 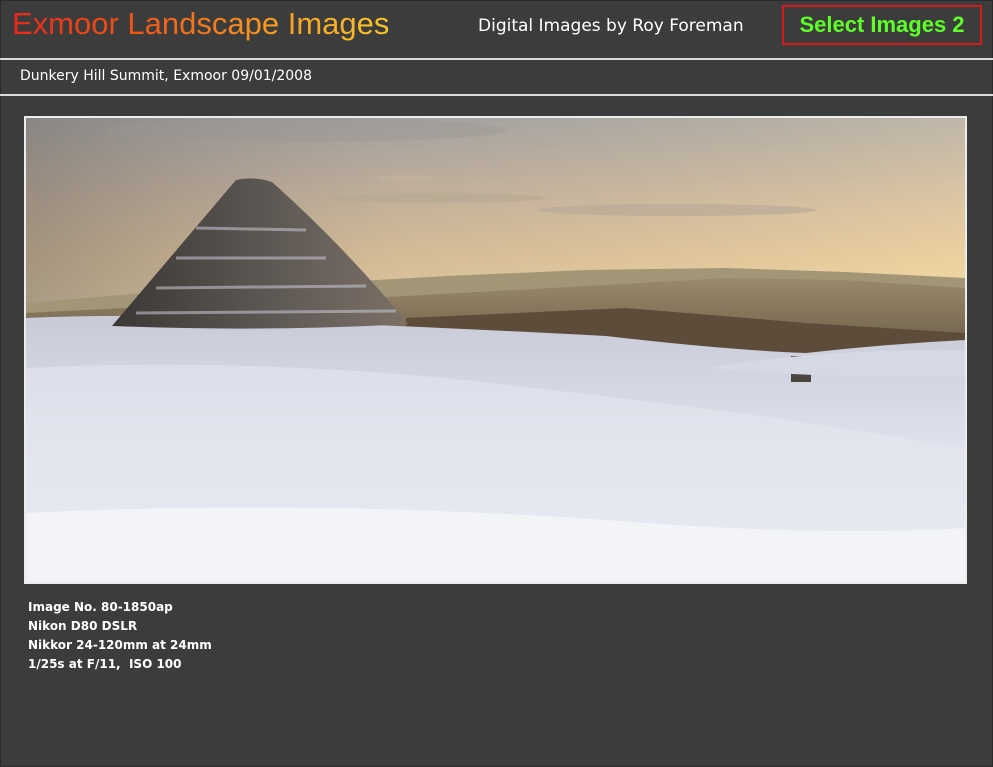 I want to click on select-images-button: Select Images 2, so click(x=882, y=25).